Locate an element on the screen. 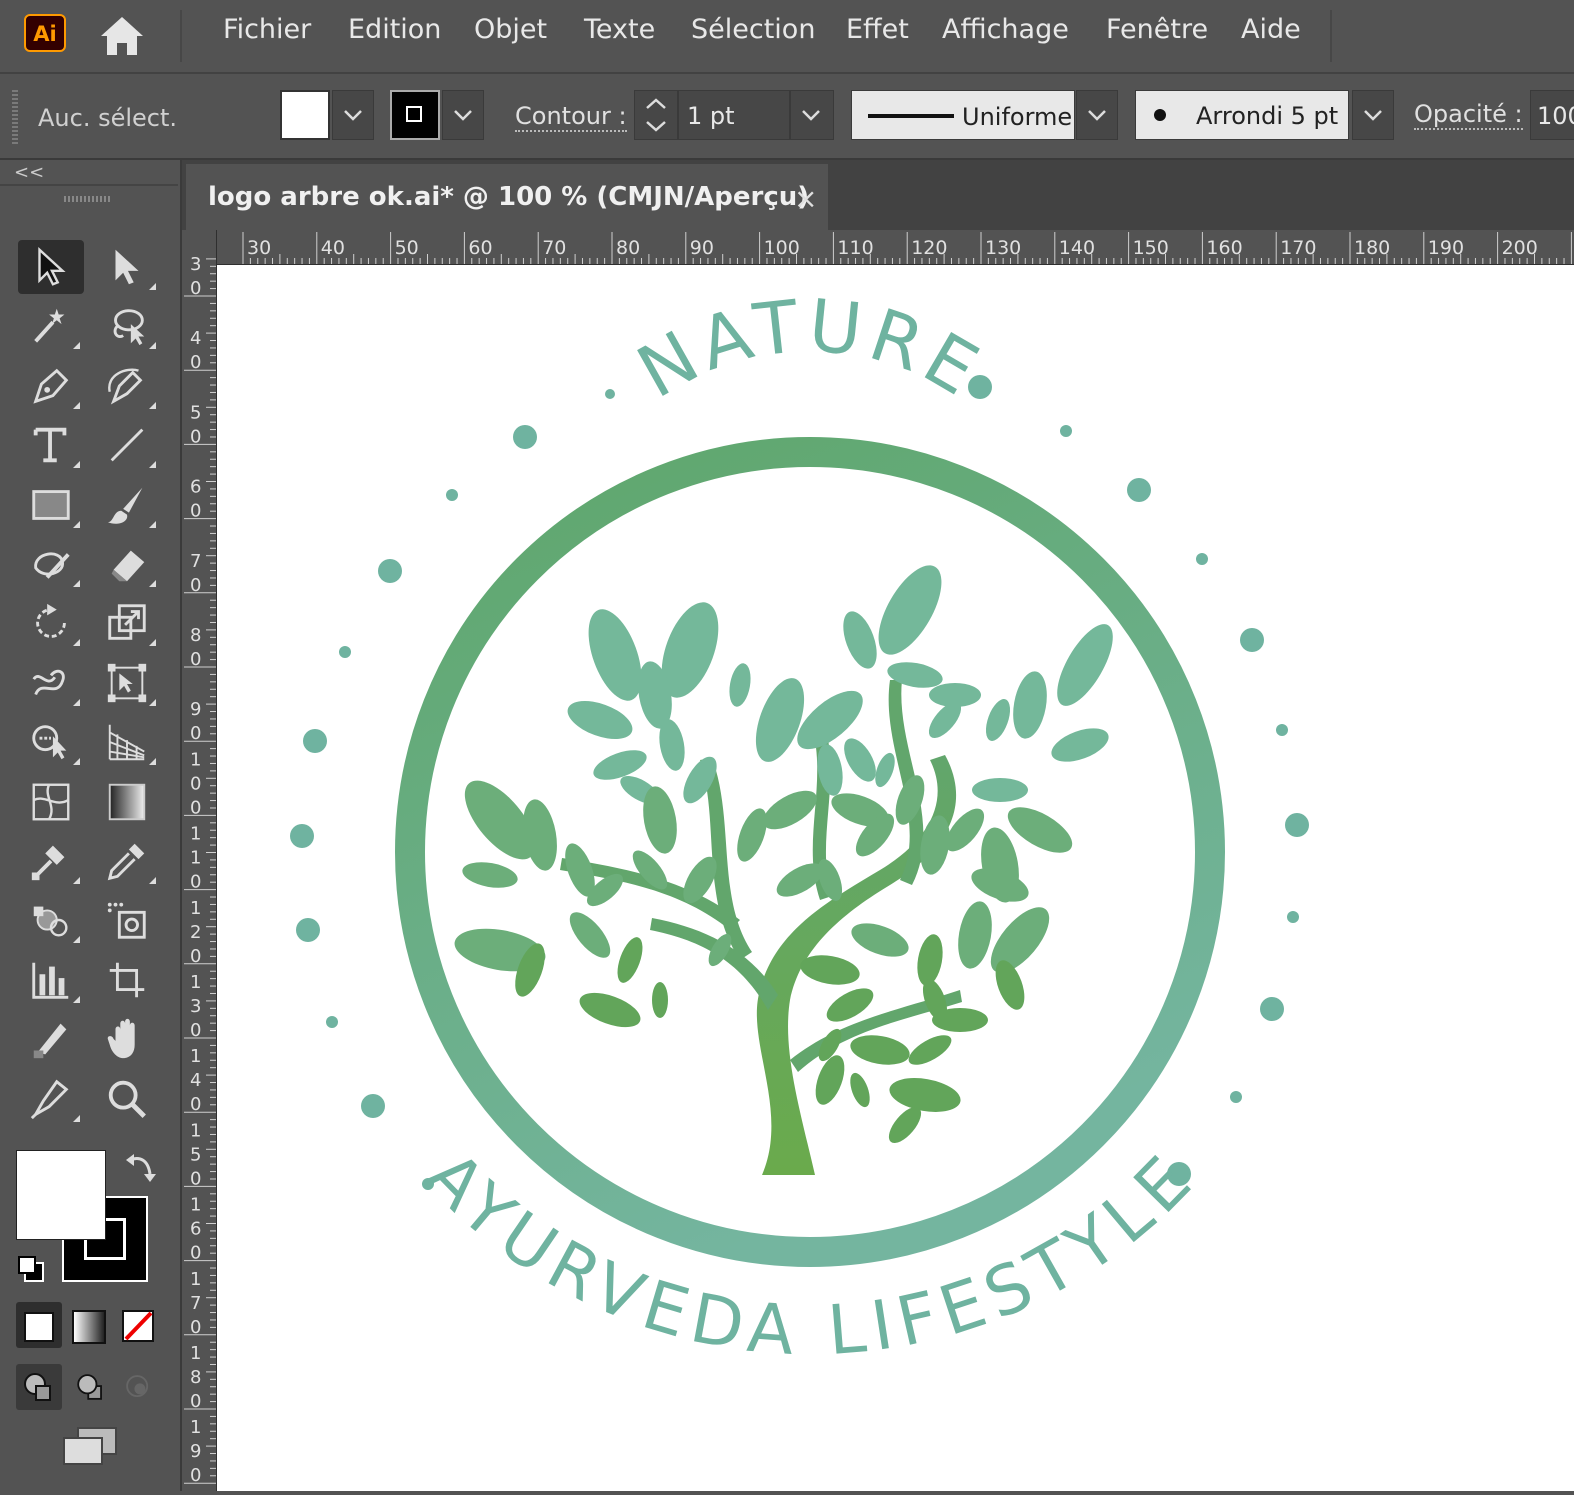 The image size is (1574, 1495). lasso-tool is located at coordinates (127, 326).